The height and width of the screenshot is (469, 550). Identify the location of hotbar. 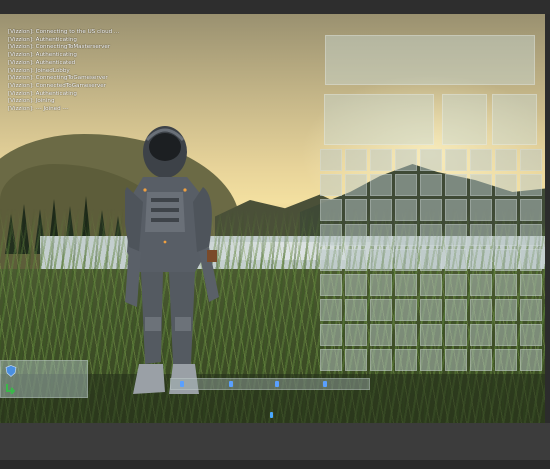
(270, 384).